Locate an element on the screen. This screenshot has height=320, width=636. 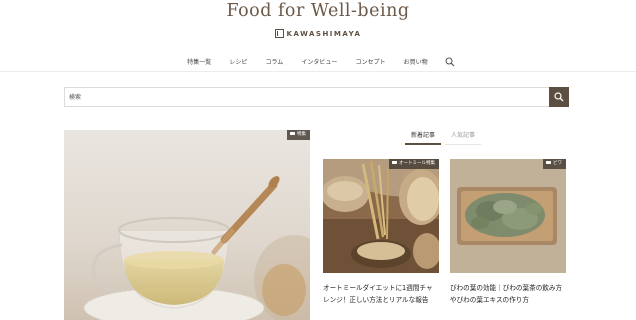
global-nav: 特集一覧 レシピ コラム インタビュー コンセプト お買い物 is located at coordinates (318, 59).